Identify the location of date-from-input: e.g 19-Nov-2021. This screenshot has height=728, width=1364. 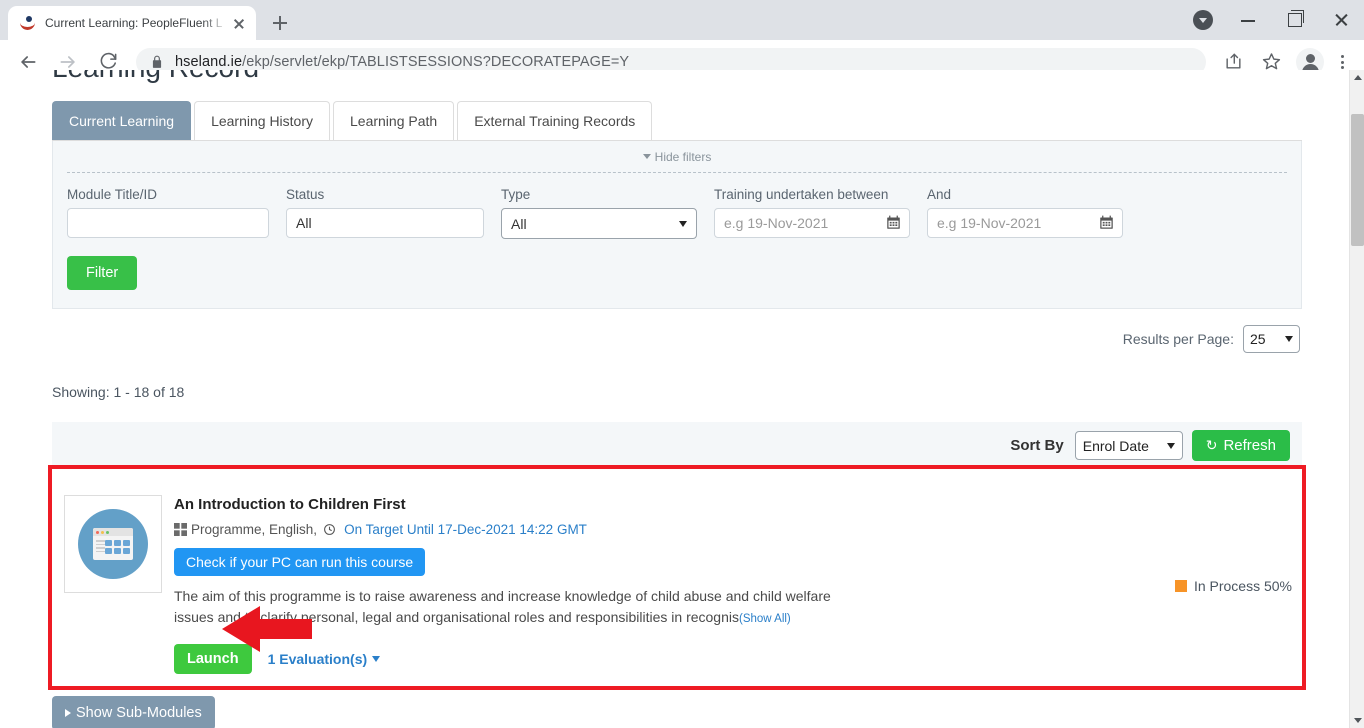
(812, 223).